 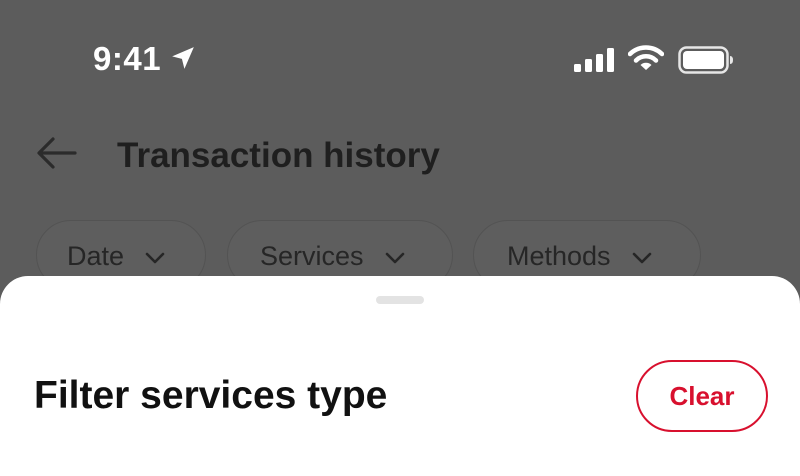 What do you see at coordinates (594, 60) in the screenshot?
I see `cellular-signal-icon` at bounding box center [594, 60].